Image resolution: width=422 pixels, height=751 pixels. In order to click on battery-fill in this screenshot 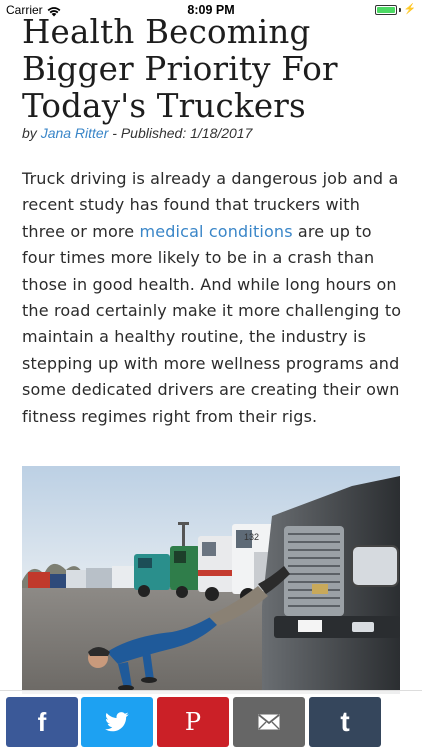, I will do `click(385, 9)`.